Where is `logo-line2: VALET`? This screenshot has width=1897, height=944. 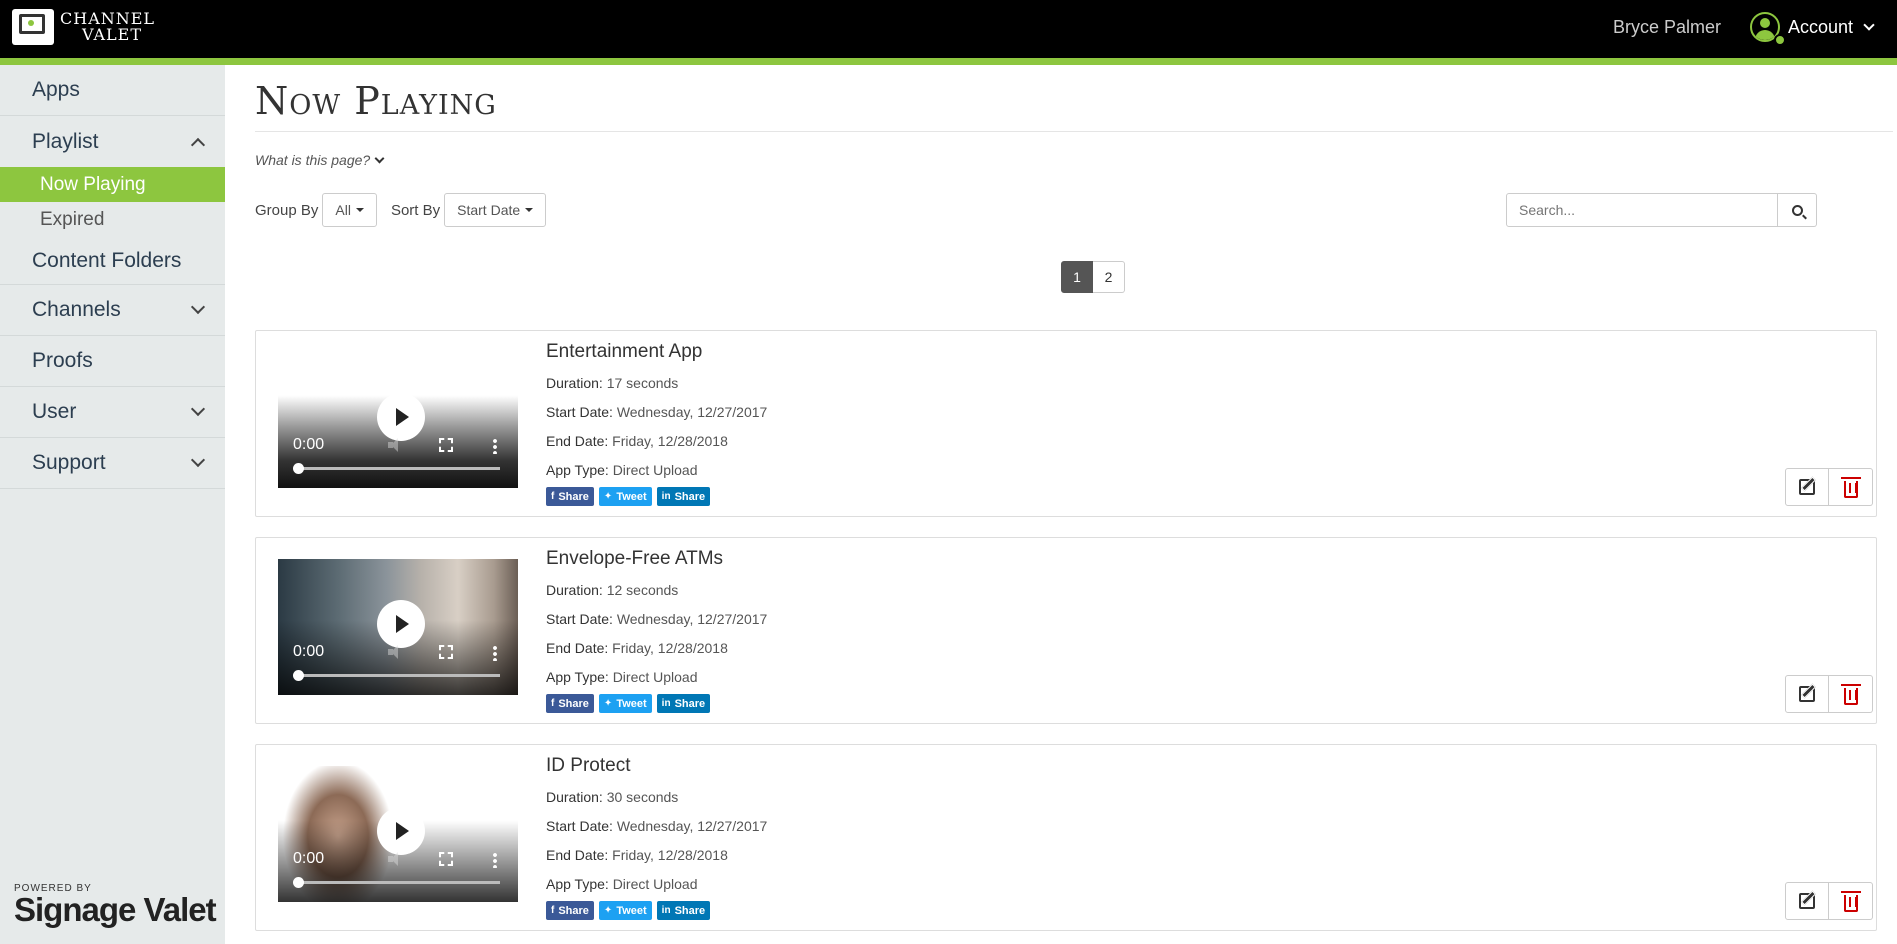 logo-line2: VALET is located at coordinates (112, 34).